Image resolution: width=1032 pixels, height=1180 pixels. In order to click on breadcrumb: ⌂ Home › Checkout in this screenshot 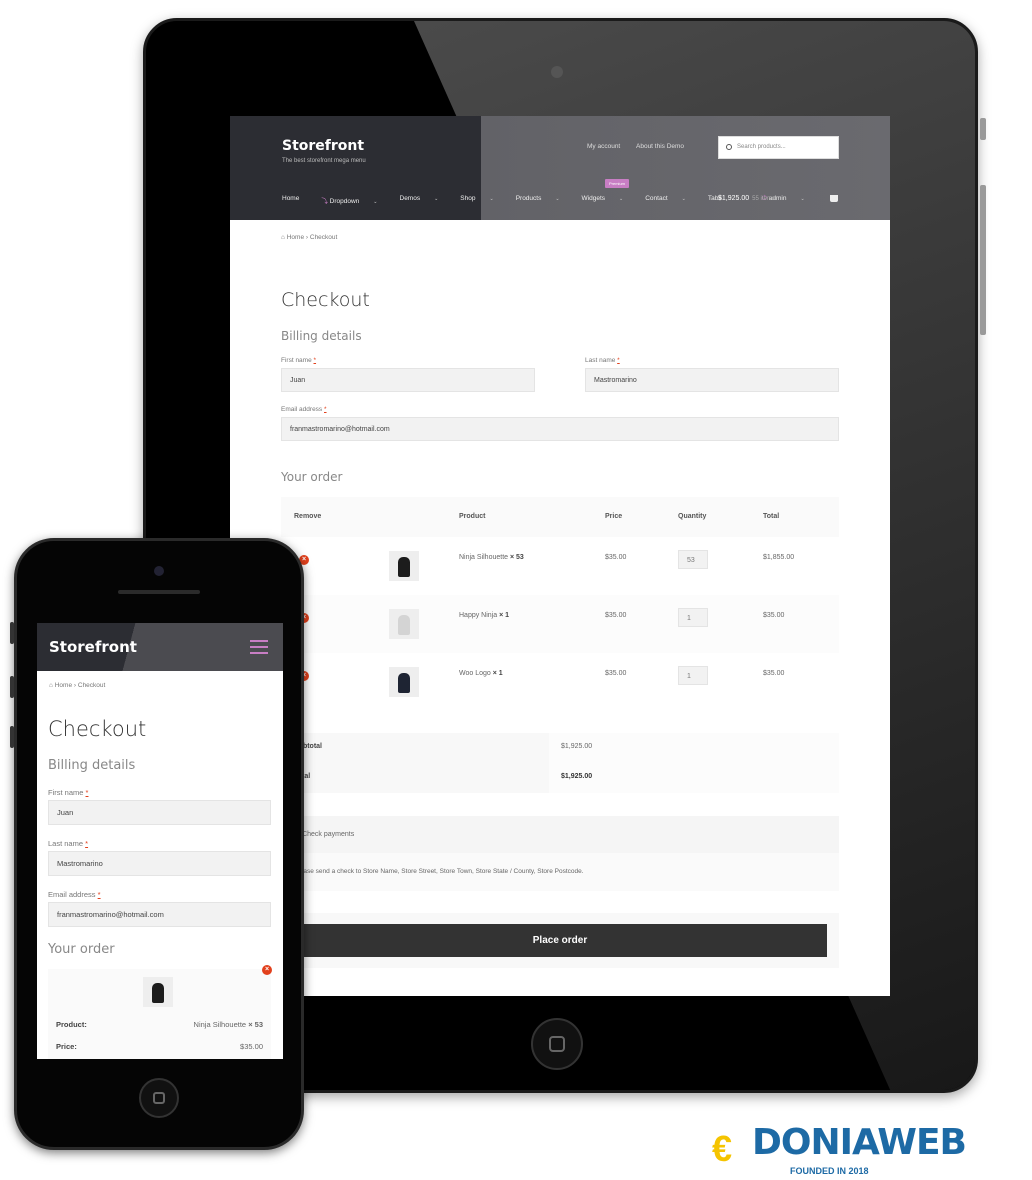, I will do `click(309, 237)`.